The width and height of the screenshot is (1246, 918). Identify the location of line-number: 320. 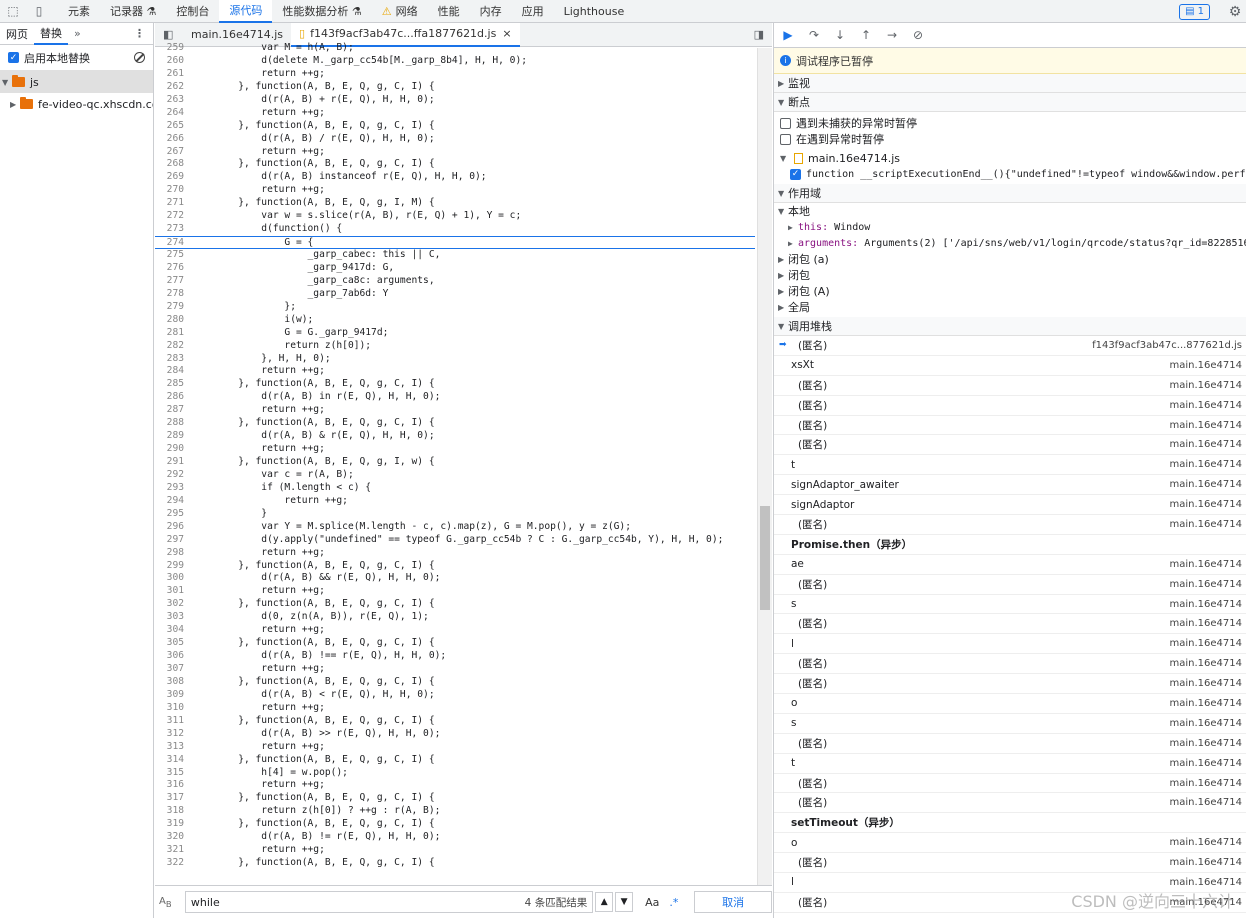
(171, 837).